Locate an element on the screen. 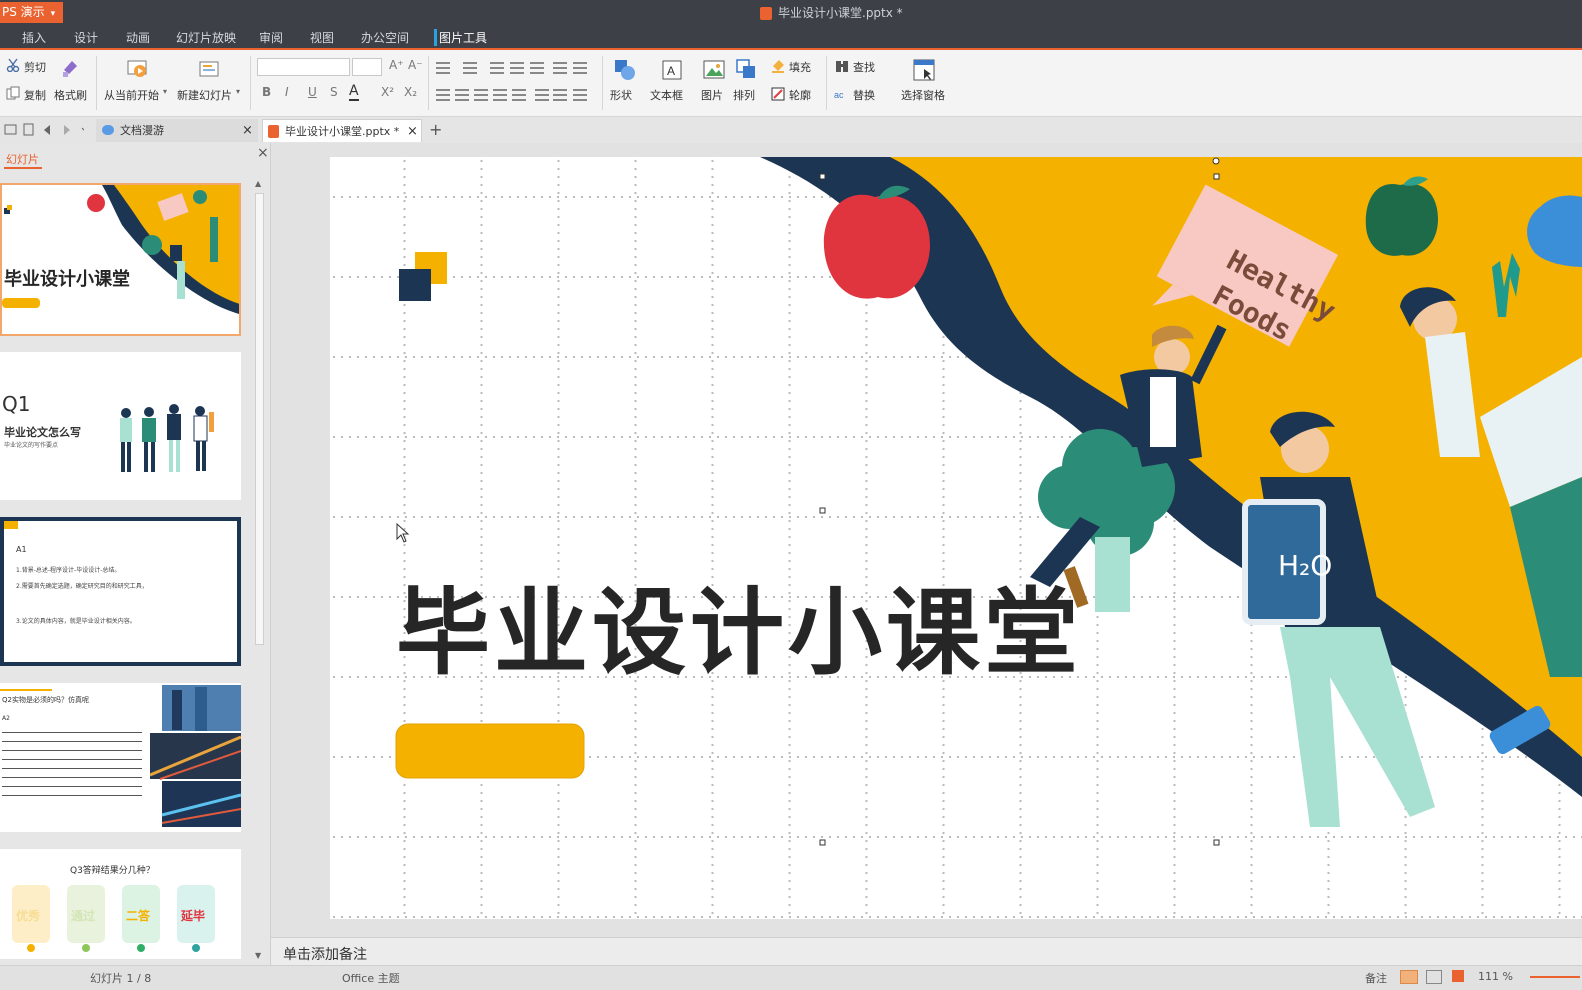 The width and height of the screenshot is (1582, 990). menu-office-space: 办公空间 is located at coordinates (385, 37).